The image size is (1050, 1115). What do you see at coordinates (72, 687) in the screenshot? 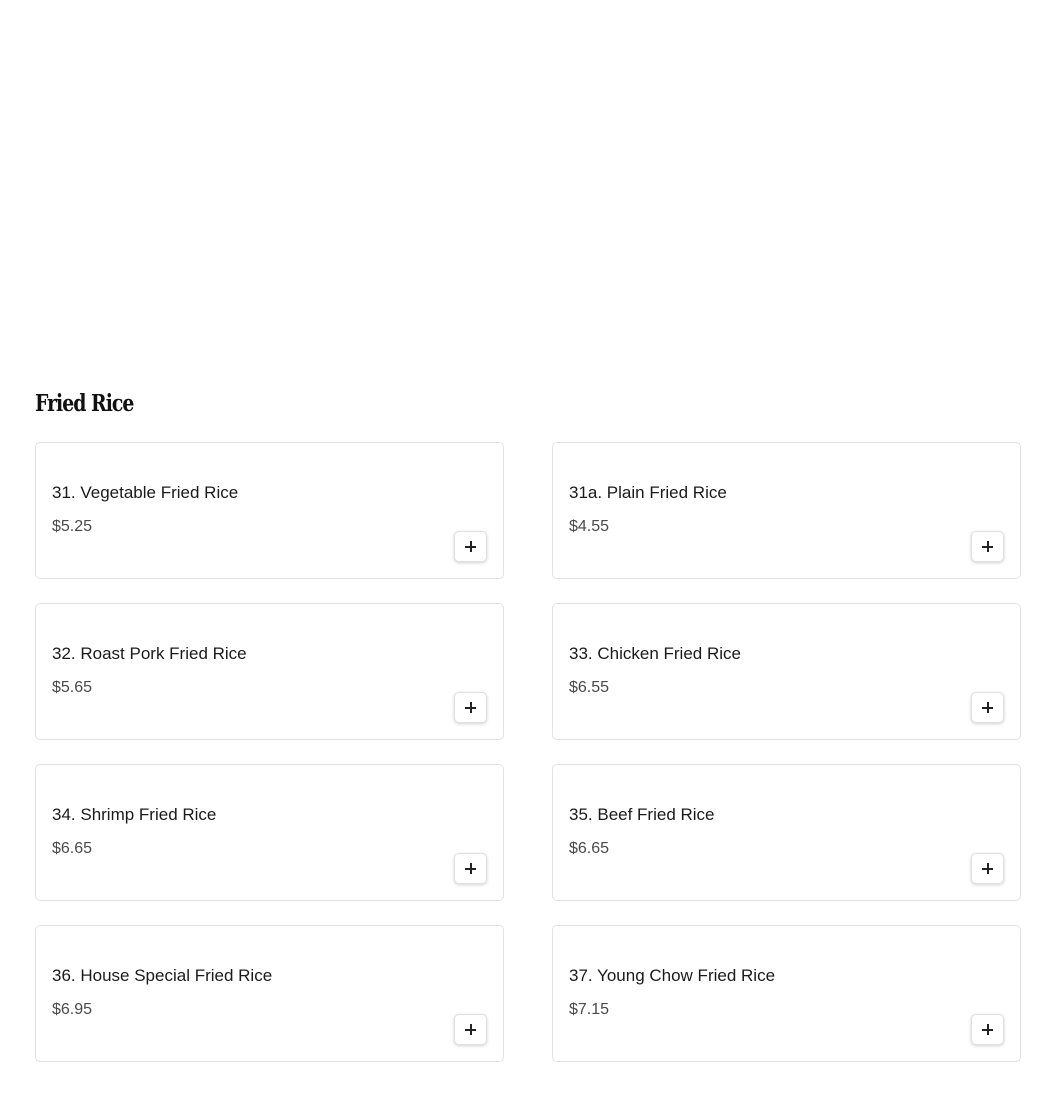
I see `menu-item-price: $5.65` at bounding box center [72, 687].